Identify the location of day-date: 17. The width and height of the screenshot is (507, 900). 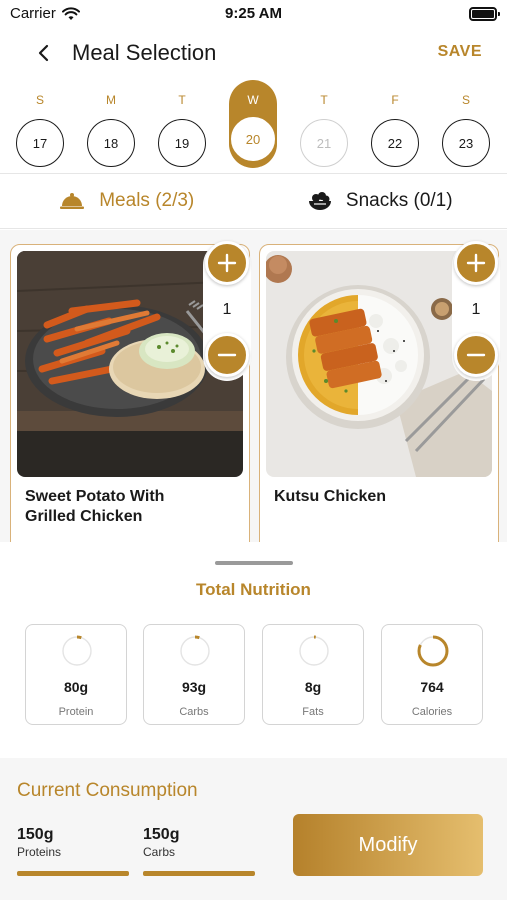
(40, 143).